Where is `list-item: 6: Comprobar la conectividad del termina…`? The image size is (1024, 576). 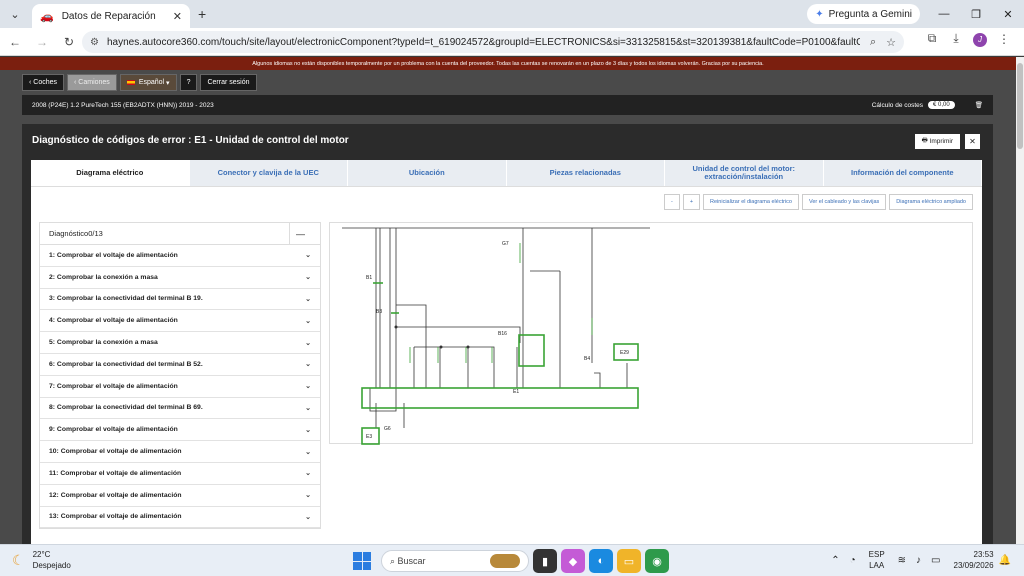
list-item: 6: Comprobar la conectividad del termina… is located at coordinates (180, 365).